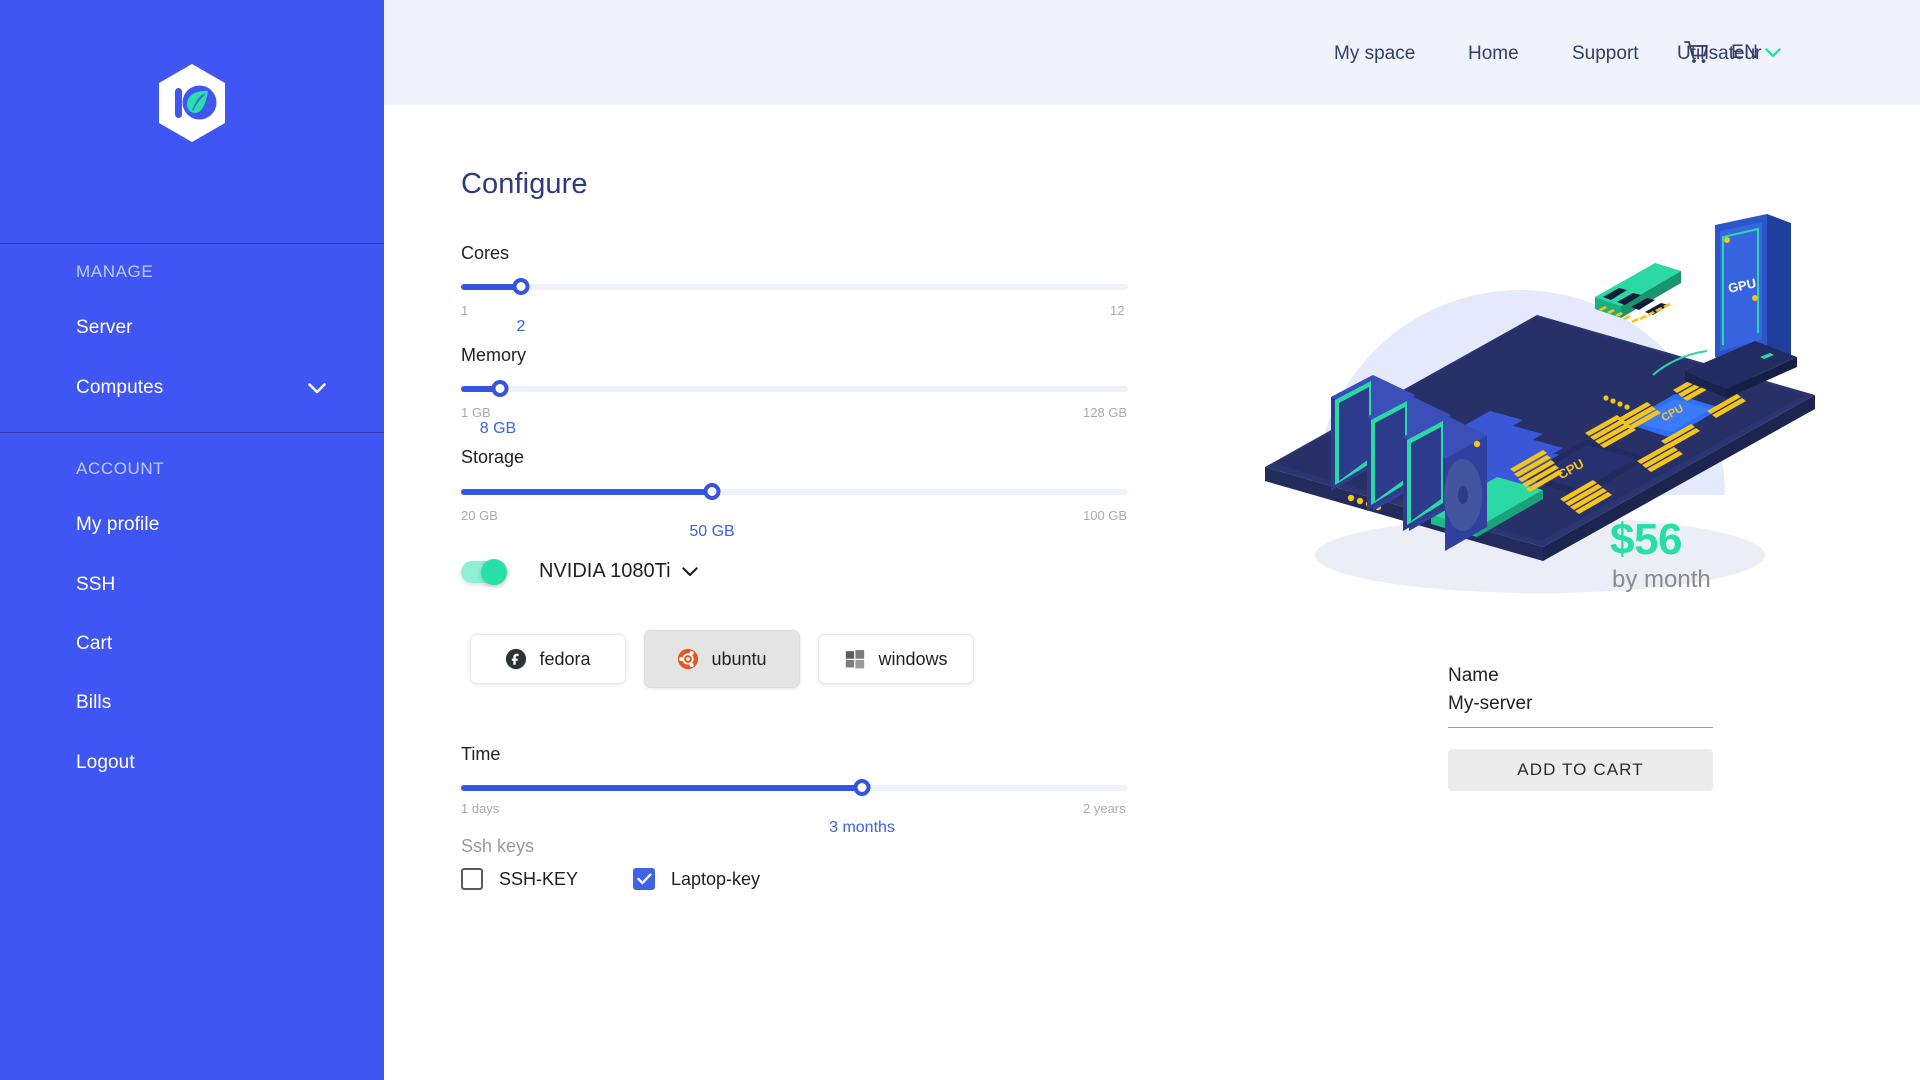 This screenshot has width=1920, height=1080. Describe the element at coordinates (1117, 310) in the screenshot. I see `slider-max-cores: 12` at that location.